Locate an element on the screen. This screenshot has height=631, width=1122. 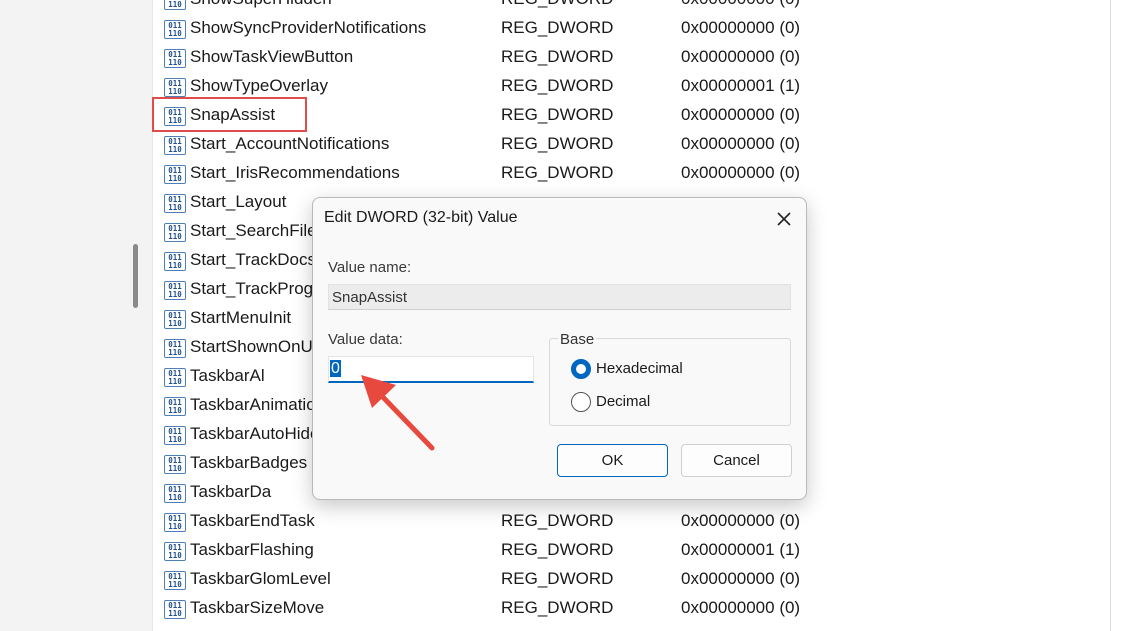
value-name: ShowSyncProviderNotifications is located at coordinates (308, 27).